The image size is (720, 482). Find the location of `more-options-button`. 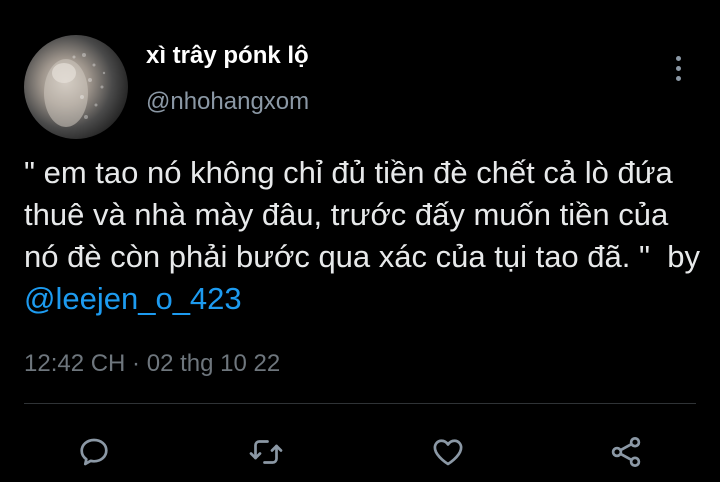

more-options-button is located at coordinates (678, 68).